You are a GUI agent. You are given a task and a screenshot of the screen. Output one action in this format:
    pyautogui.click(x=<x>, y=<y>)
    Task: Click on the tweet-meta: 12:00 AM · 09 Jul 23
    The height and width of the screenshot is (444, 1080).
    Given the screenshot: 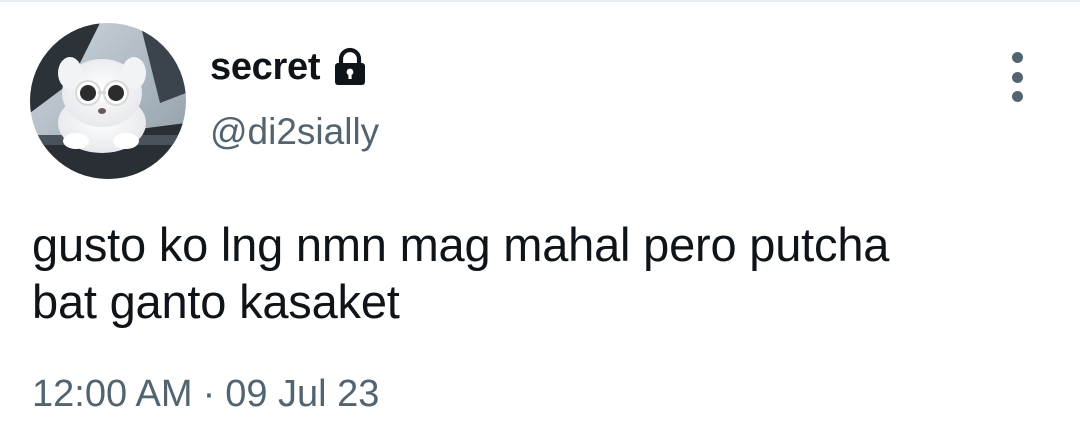 What is the action you would take?
    pyautogui.click(x=205, y=395)
    